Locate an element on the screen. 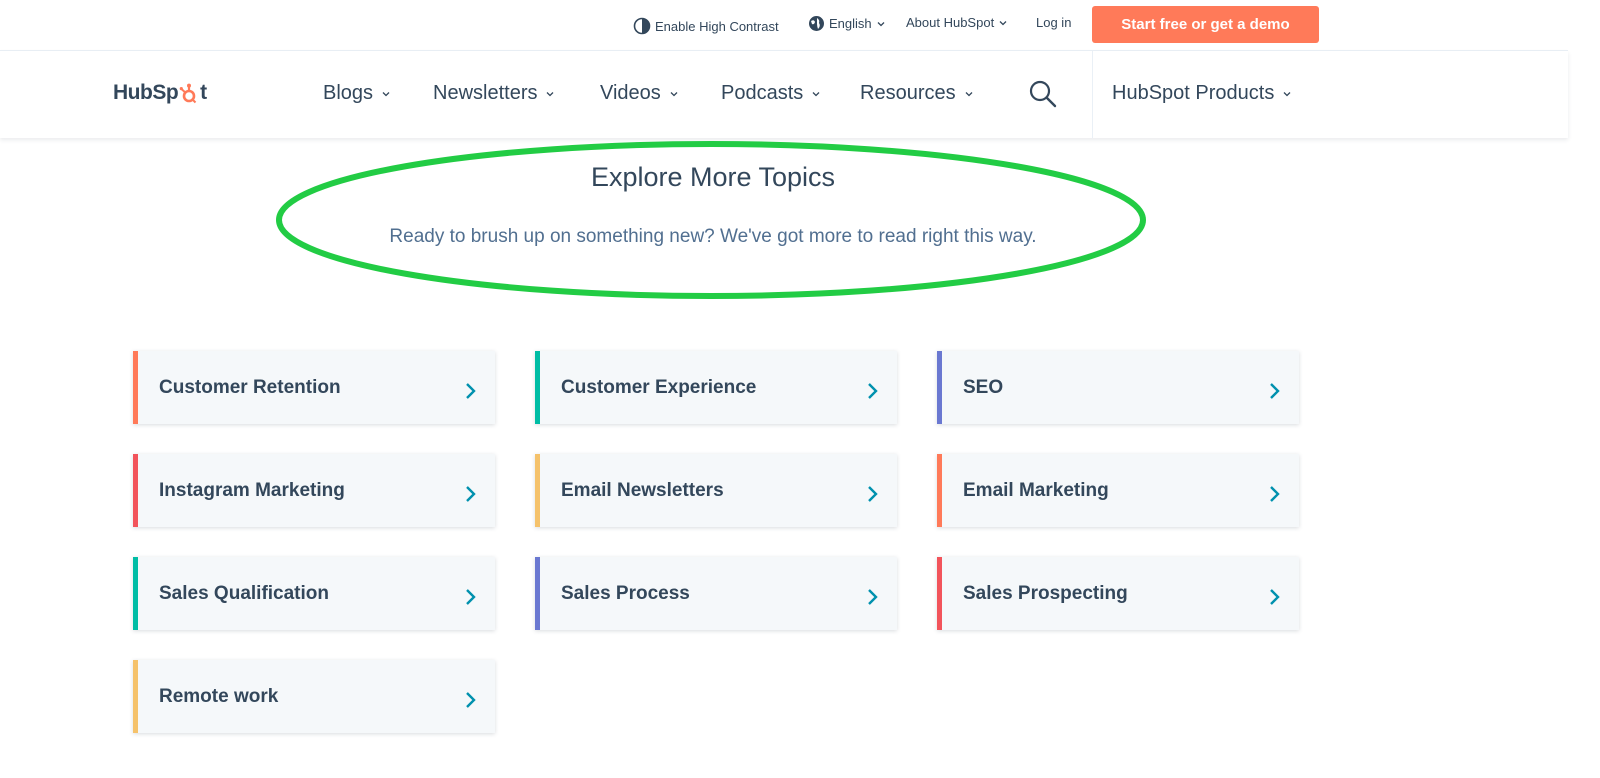  nav-link-label: Resources is located at coordinates (908, 93).